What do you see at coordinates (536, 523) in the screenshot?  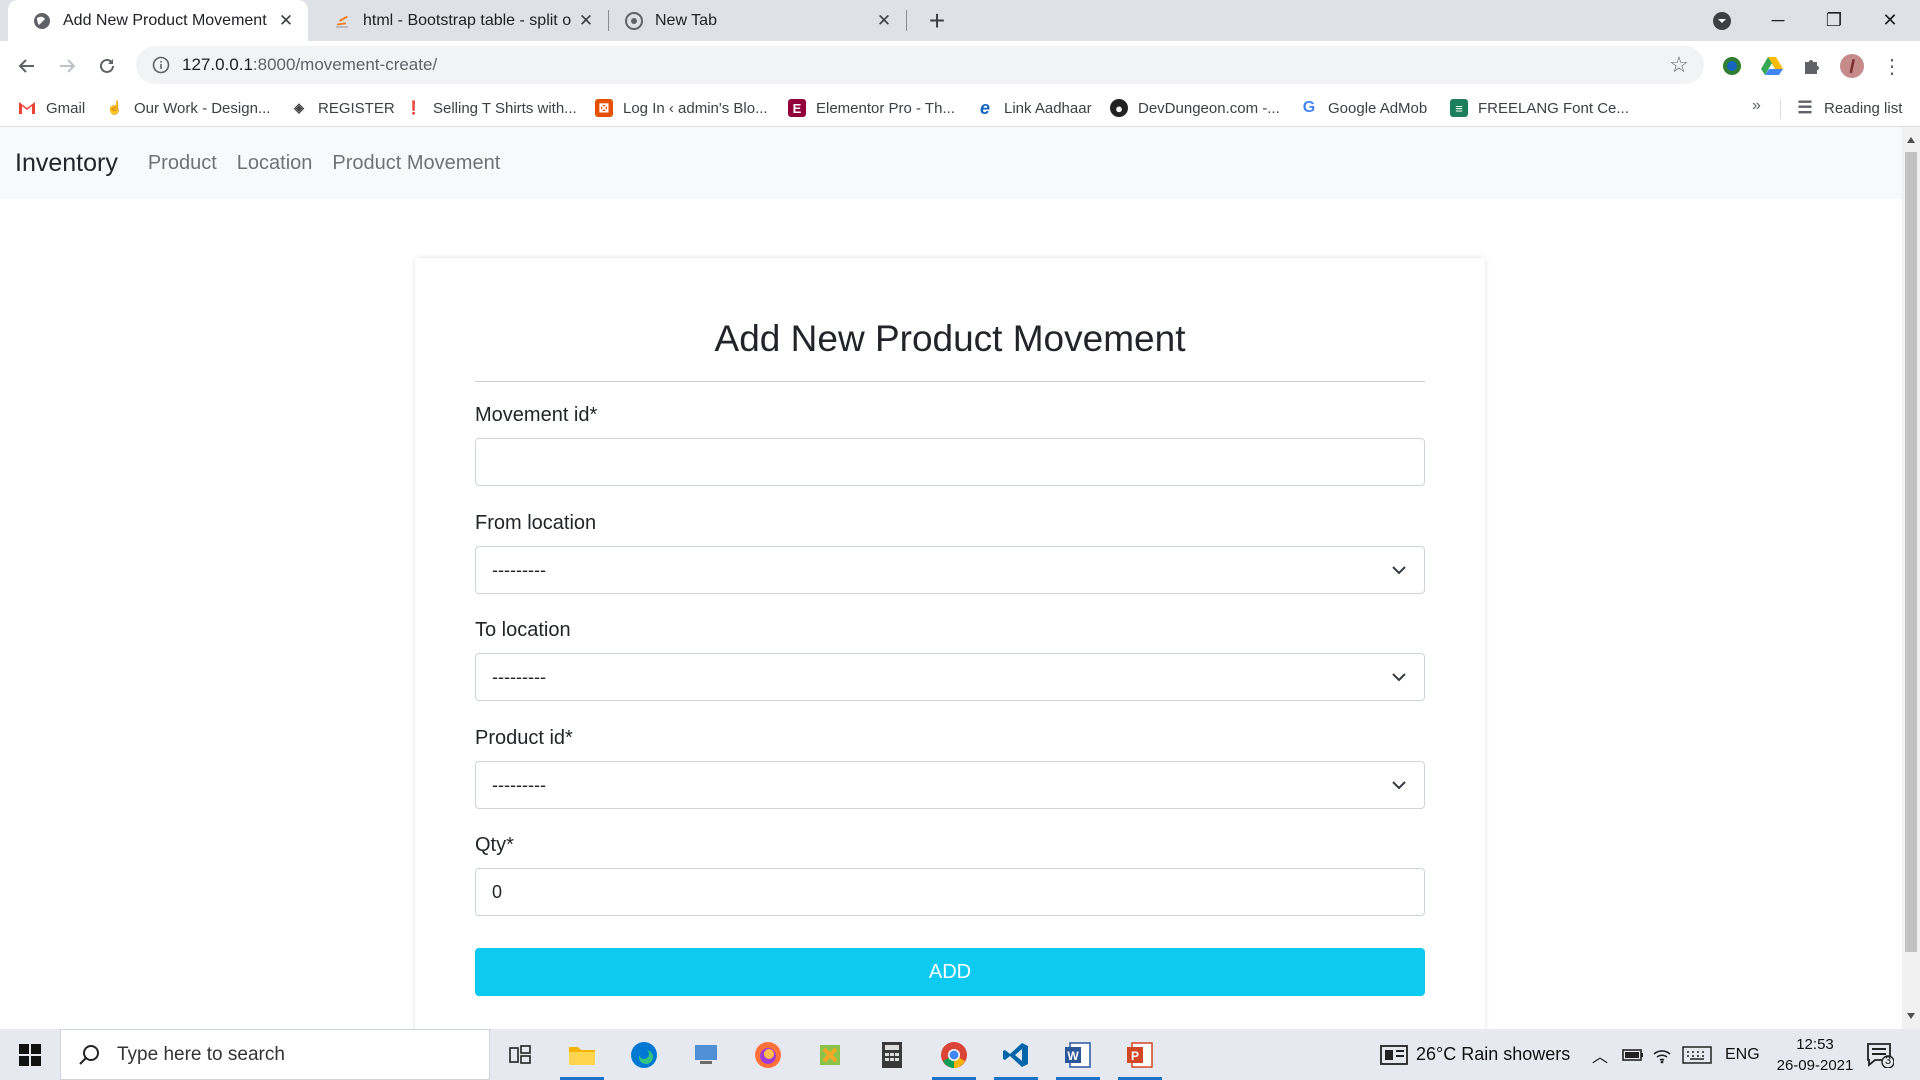 I see `from-location-label: From location` at bounding box center [536, 523].